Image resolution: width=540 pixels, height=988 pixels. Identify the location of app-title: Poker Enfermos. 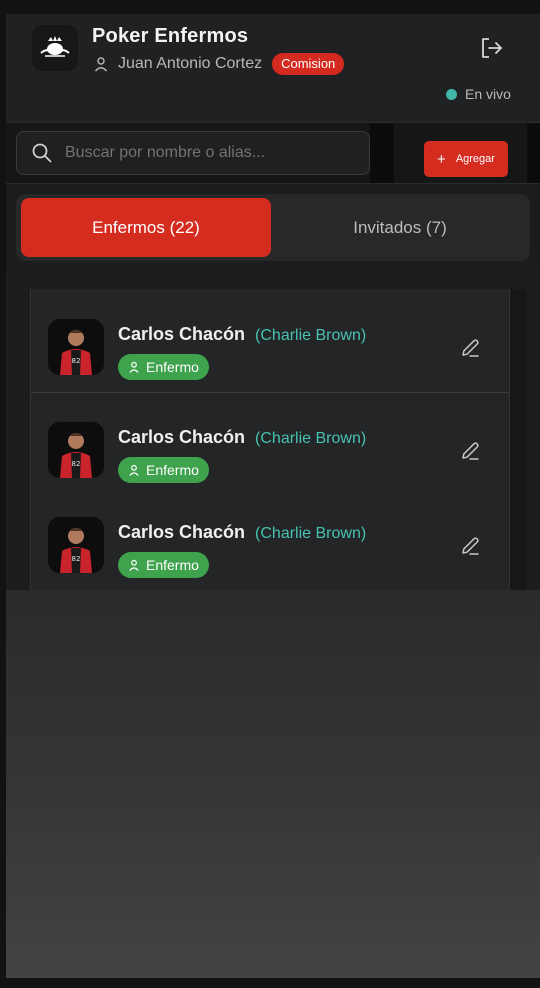
(170, 36).